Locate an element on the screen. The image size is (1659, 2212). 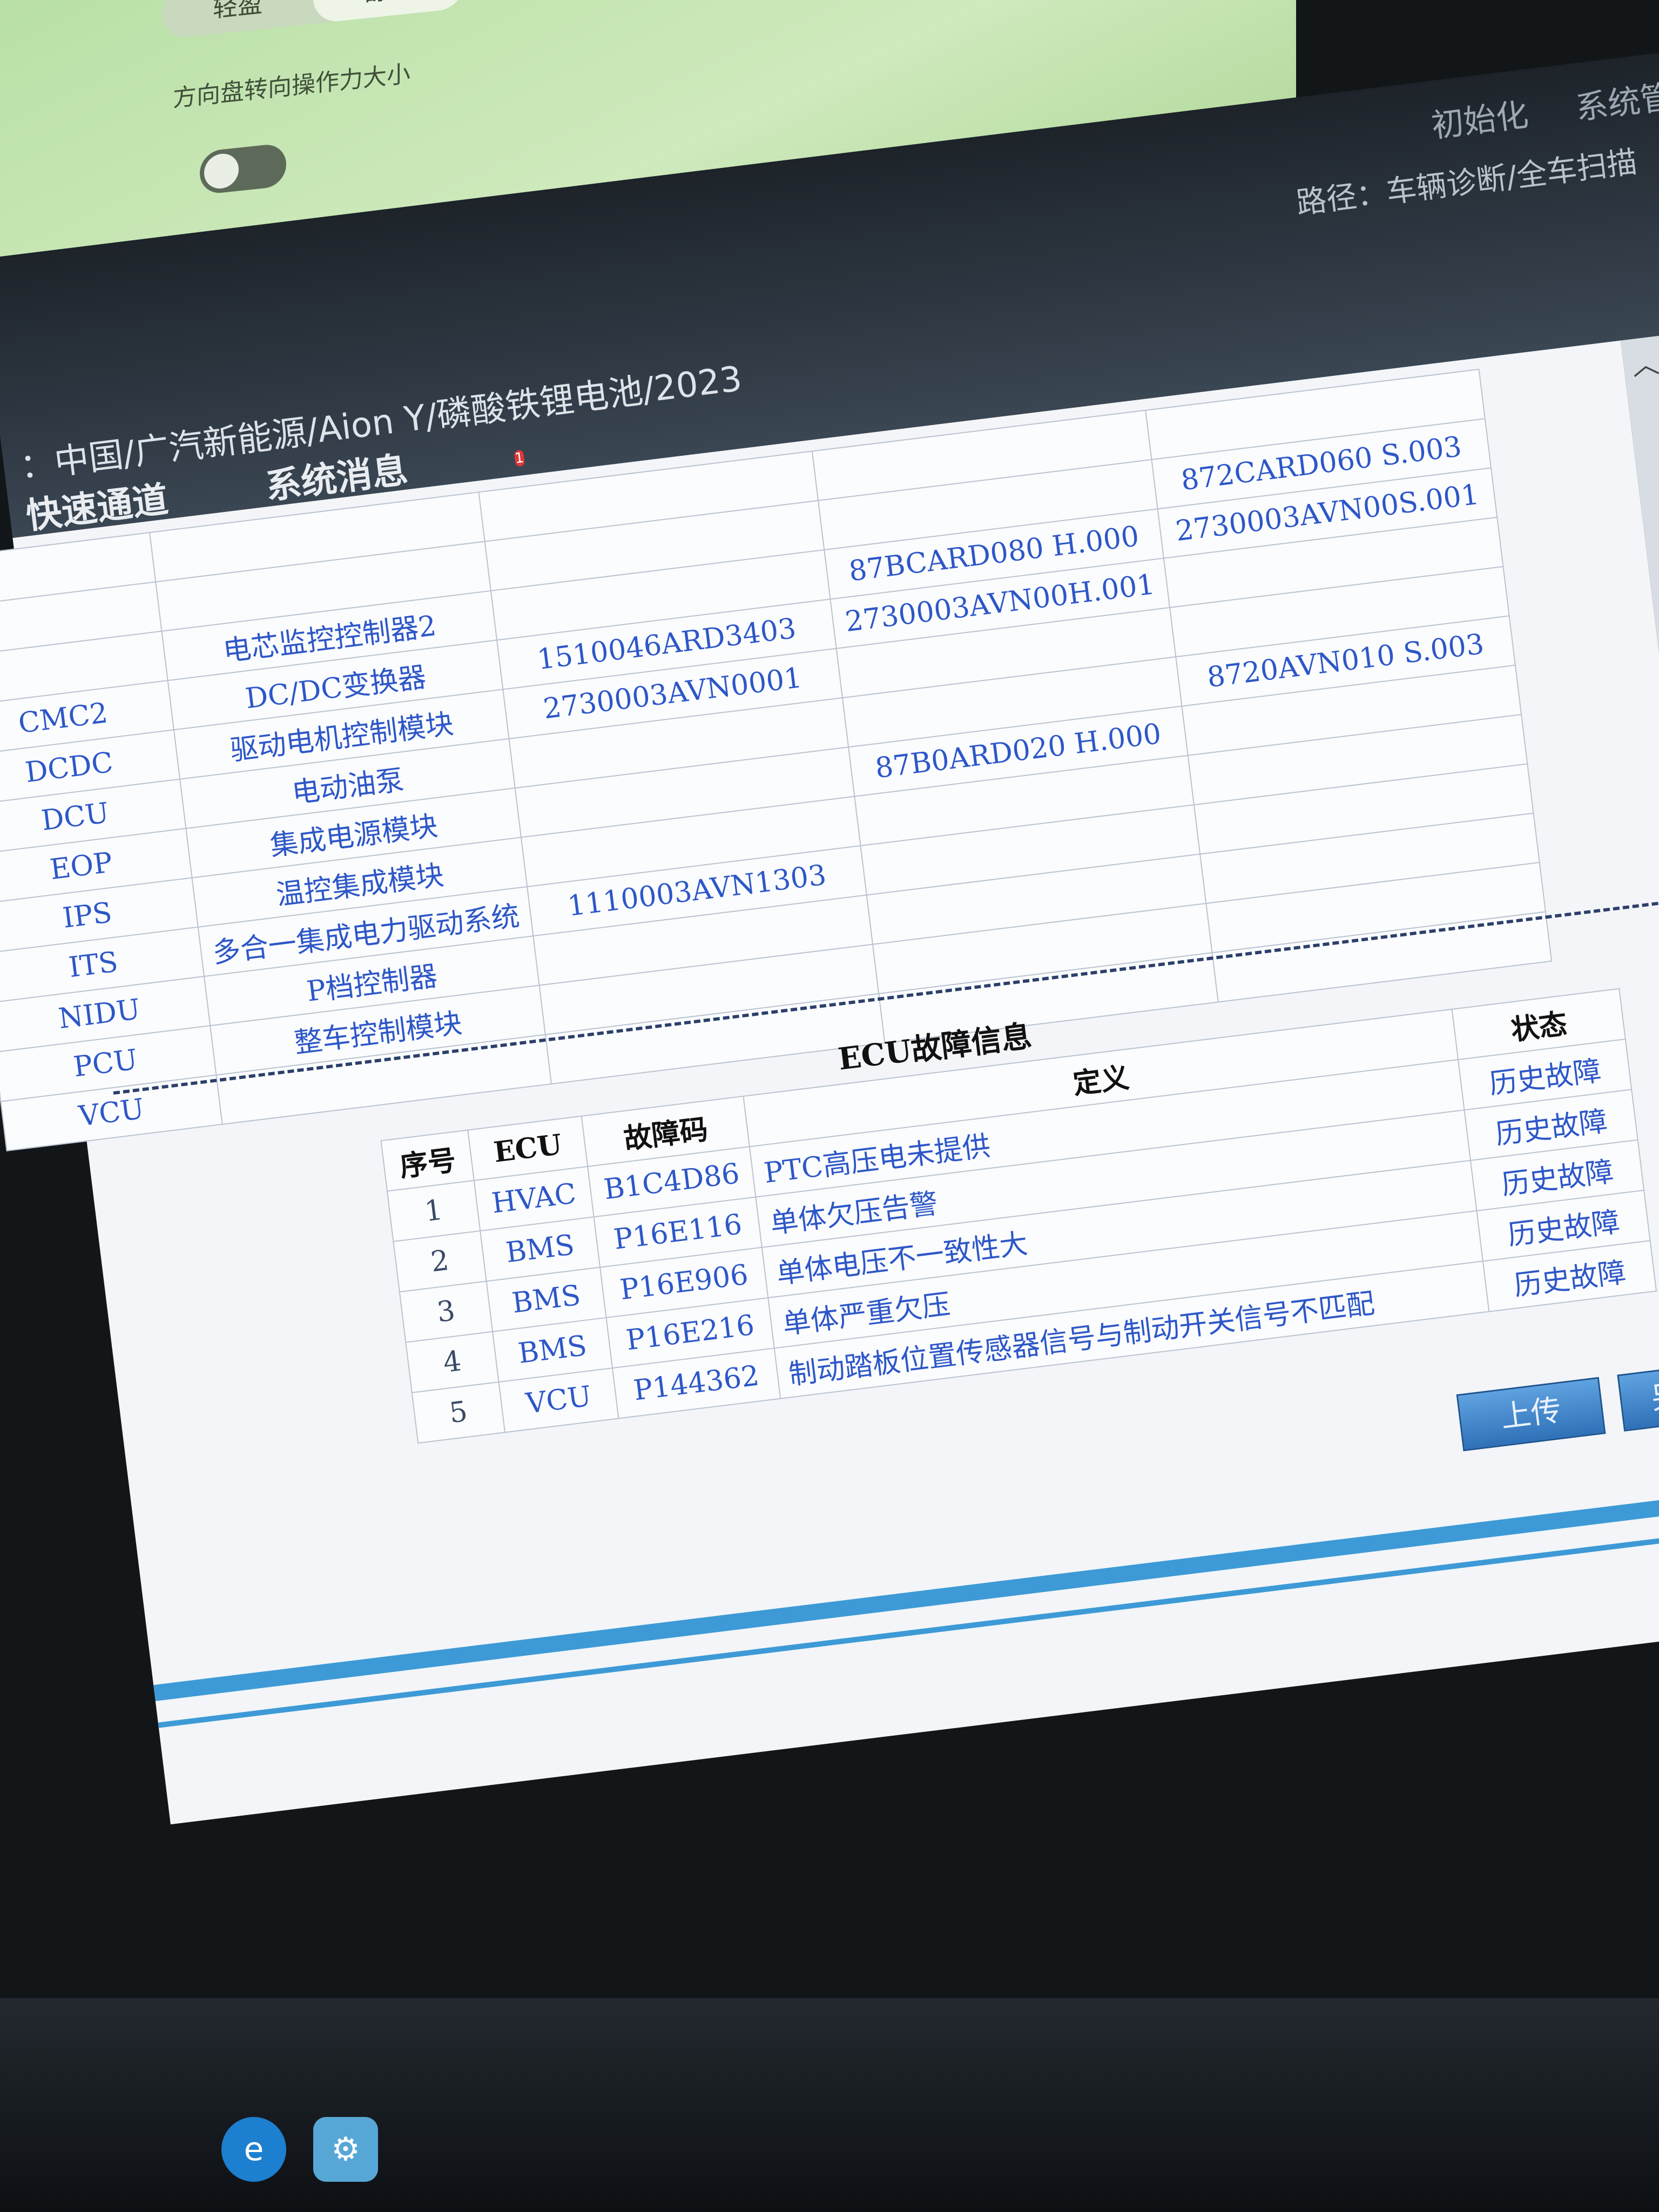
panel-bottom-band is located at coordinates (906, 1594).